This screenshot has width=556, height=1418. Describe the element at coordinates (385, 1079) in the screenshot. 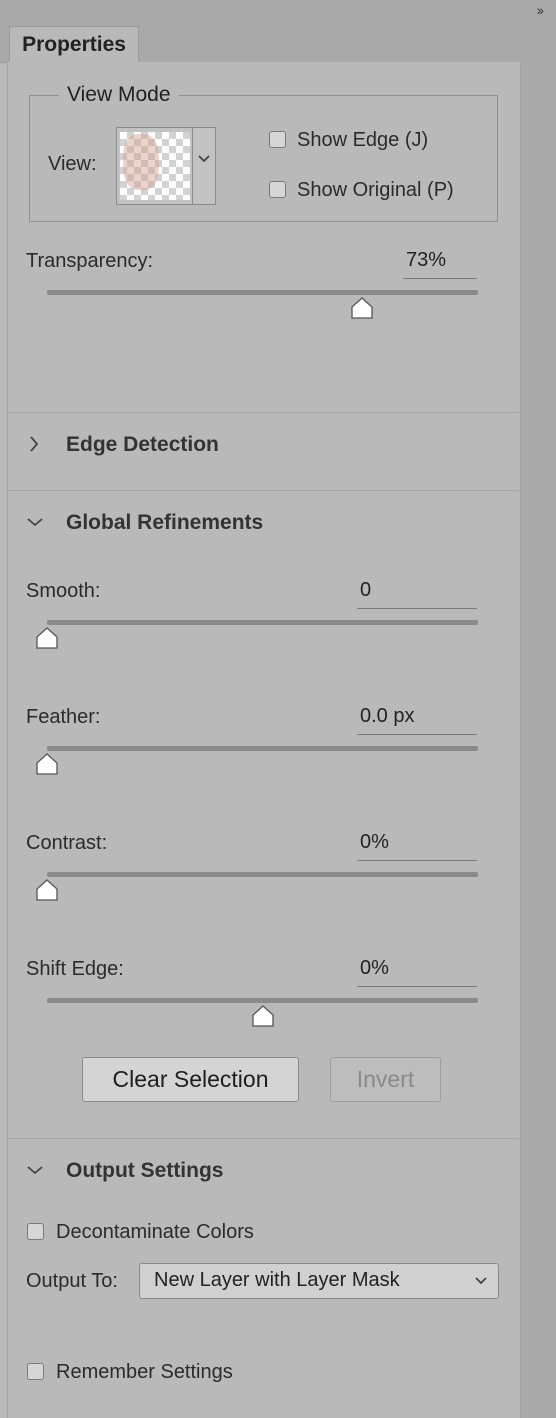

I see `invert-button: Invert` at that location.